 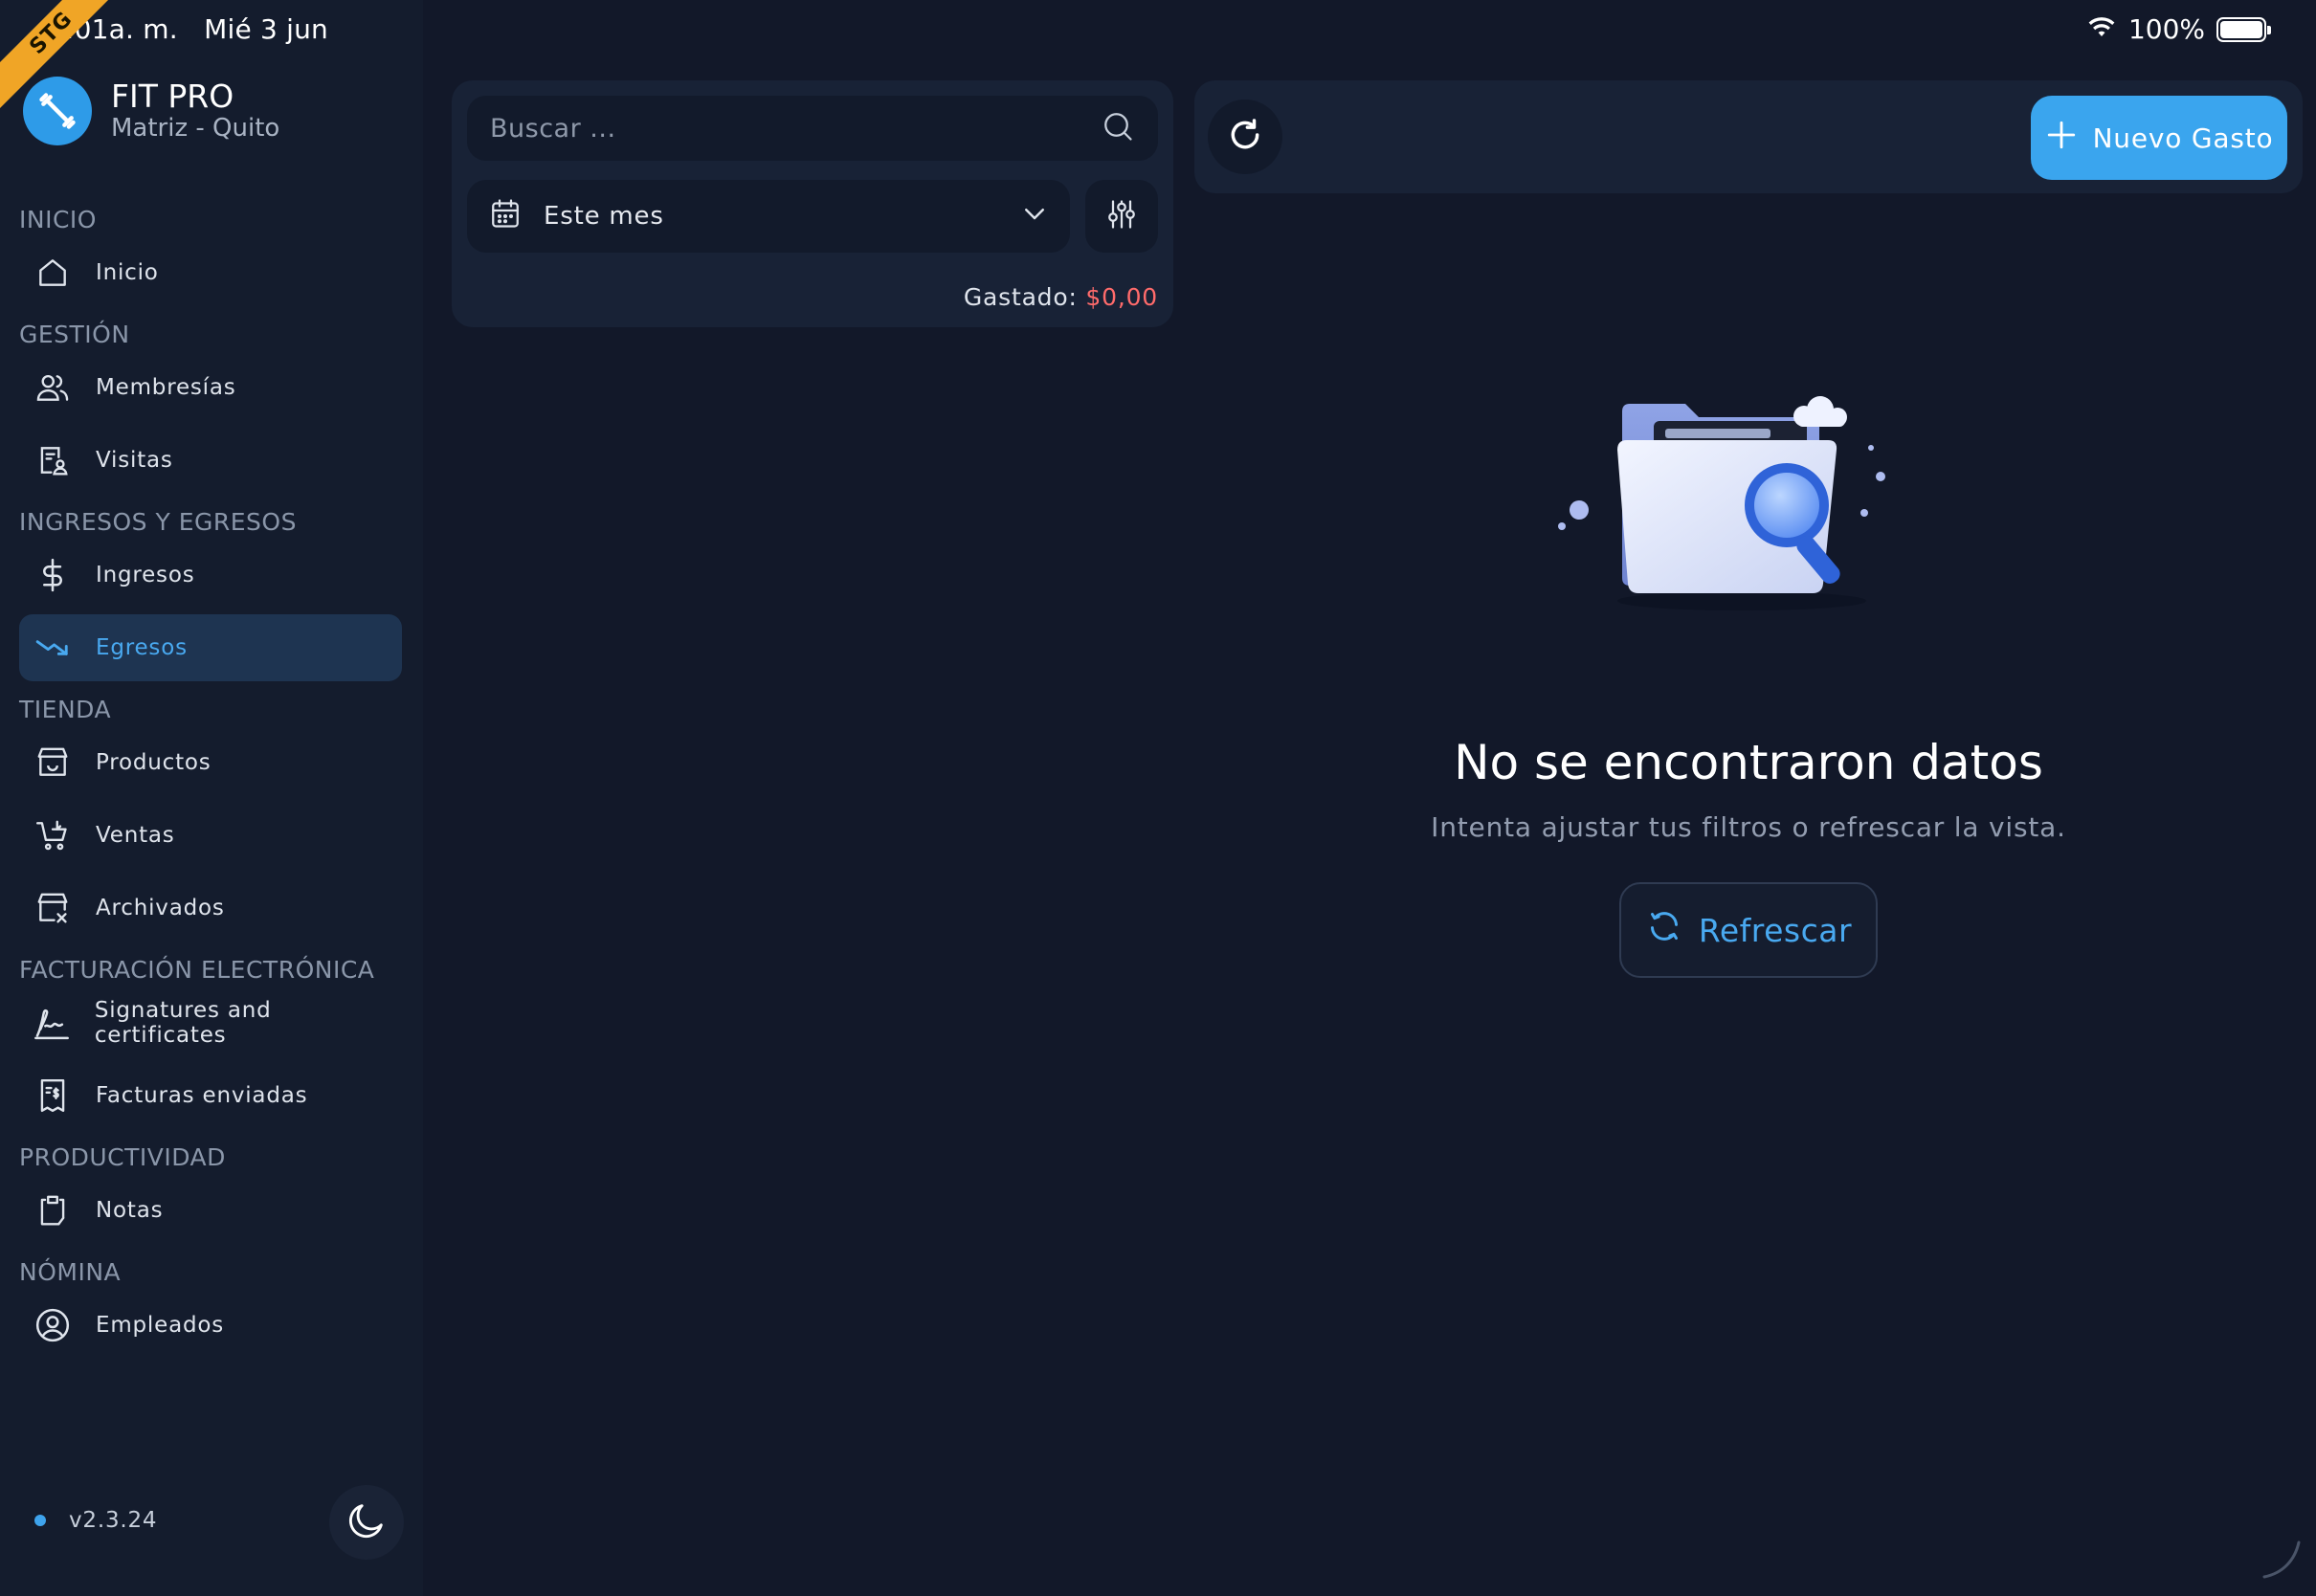 What do you see at coordinates (53, 1210) in the screenshot?
I see `clipboard-icon` at bounding box center [53, 1210].